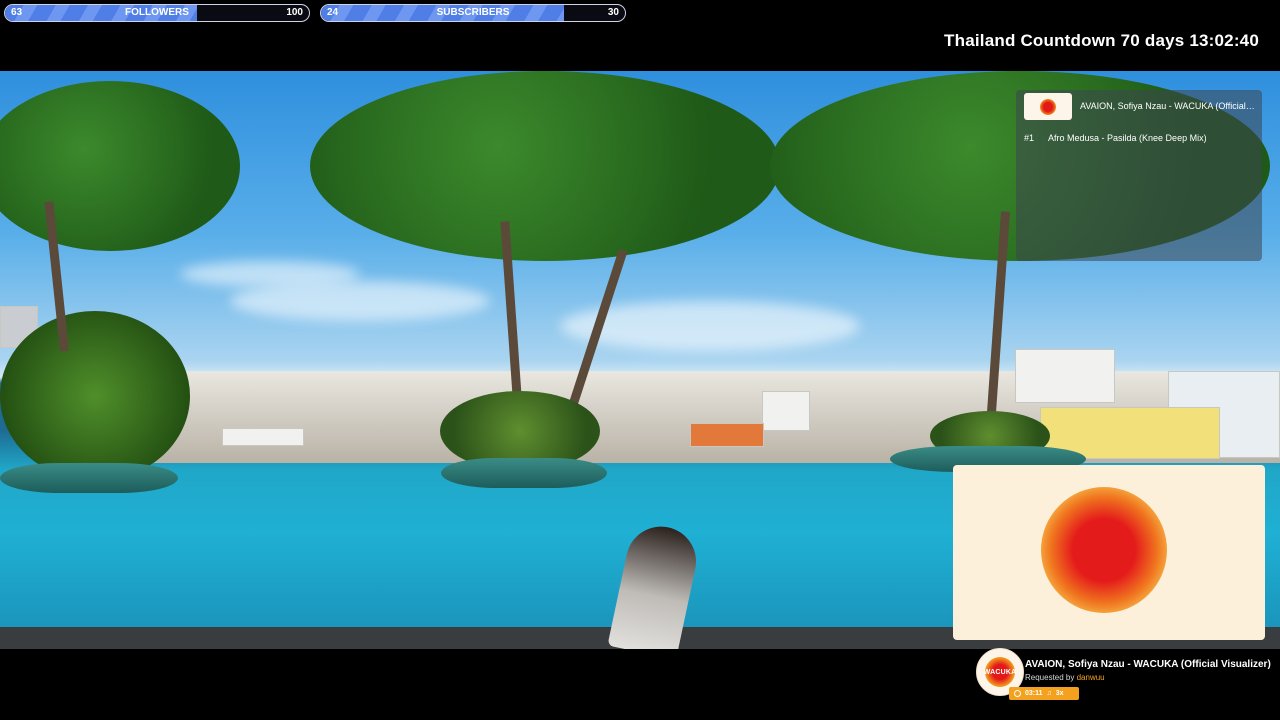 The height and width of the screenshot is (720, 1280). Describe the element at coordinates (1059, 693) in the screenshot. I see `now-playing-plays: 3x` at that location.